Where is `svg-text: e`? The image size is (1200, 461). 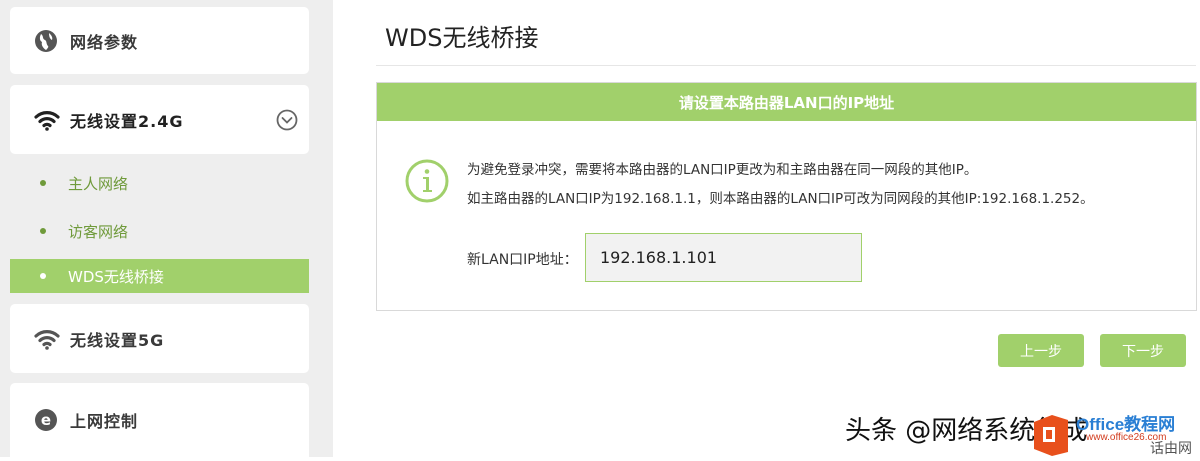
svg-text: e is located at coordinates (46, 420).